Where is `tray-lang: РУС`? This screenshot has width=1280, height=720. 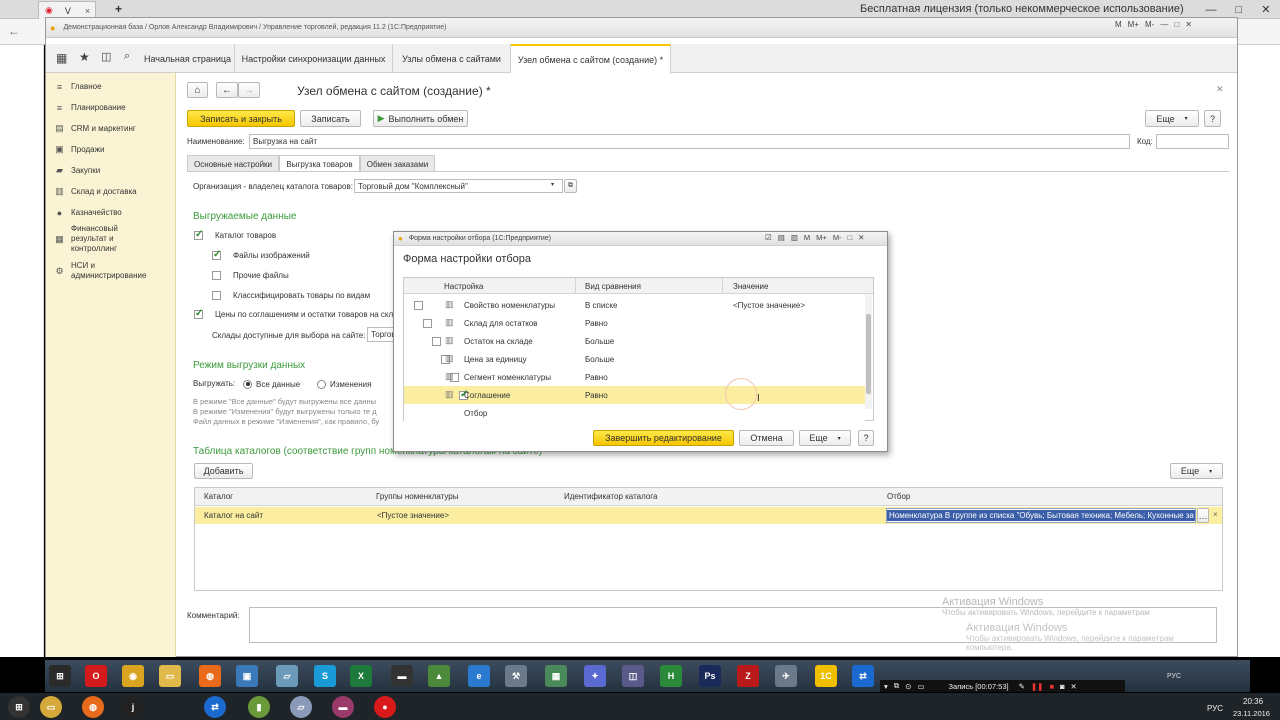 tray-lang: РУС is located at coordinates (1215, 708).